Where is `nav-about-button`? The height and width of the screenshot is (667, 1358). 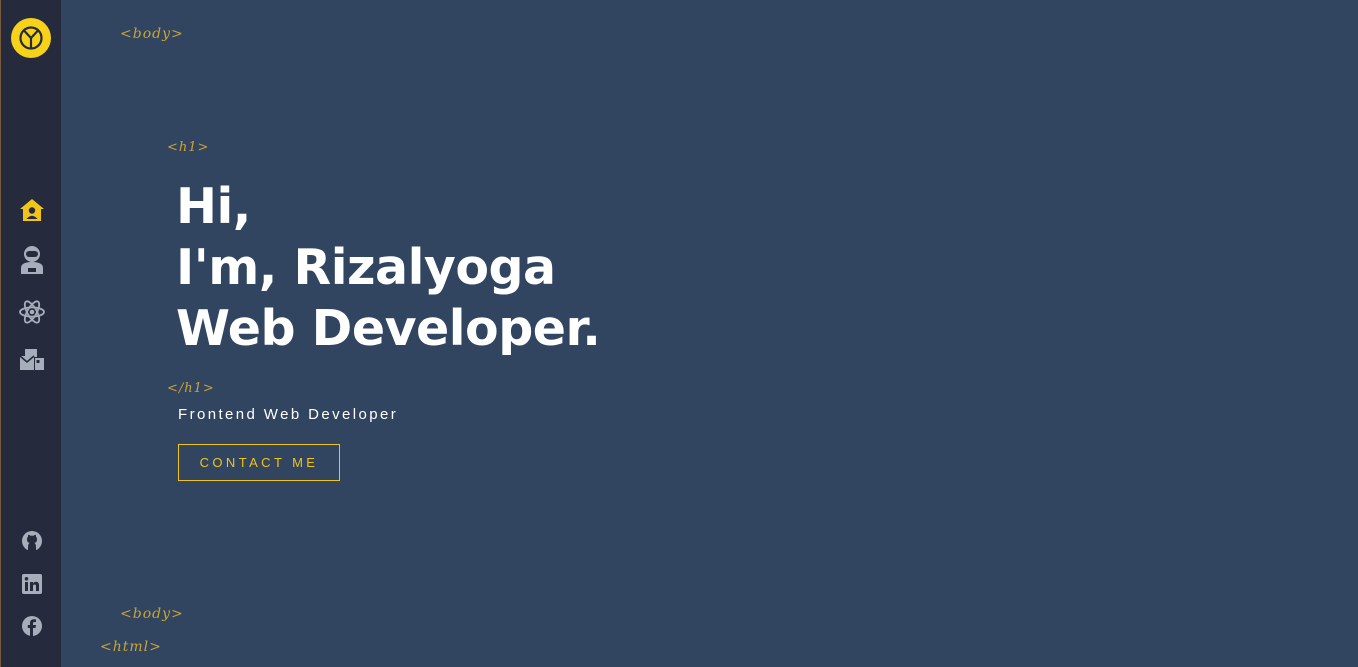 nav-about-button is located at coordinates (32, 260).